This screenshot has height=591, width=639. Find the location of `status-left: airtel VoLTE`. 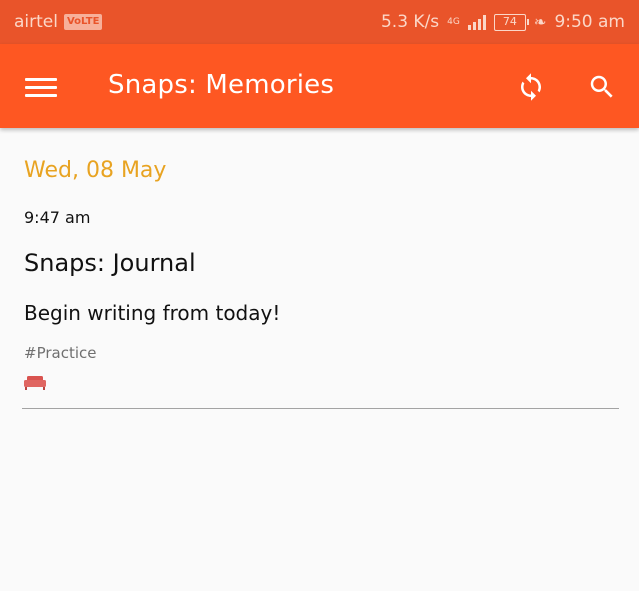

status-left: airtel VoLTE is located at coordinates (58, 22).